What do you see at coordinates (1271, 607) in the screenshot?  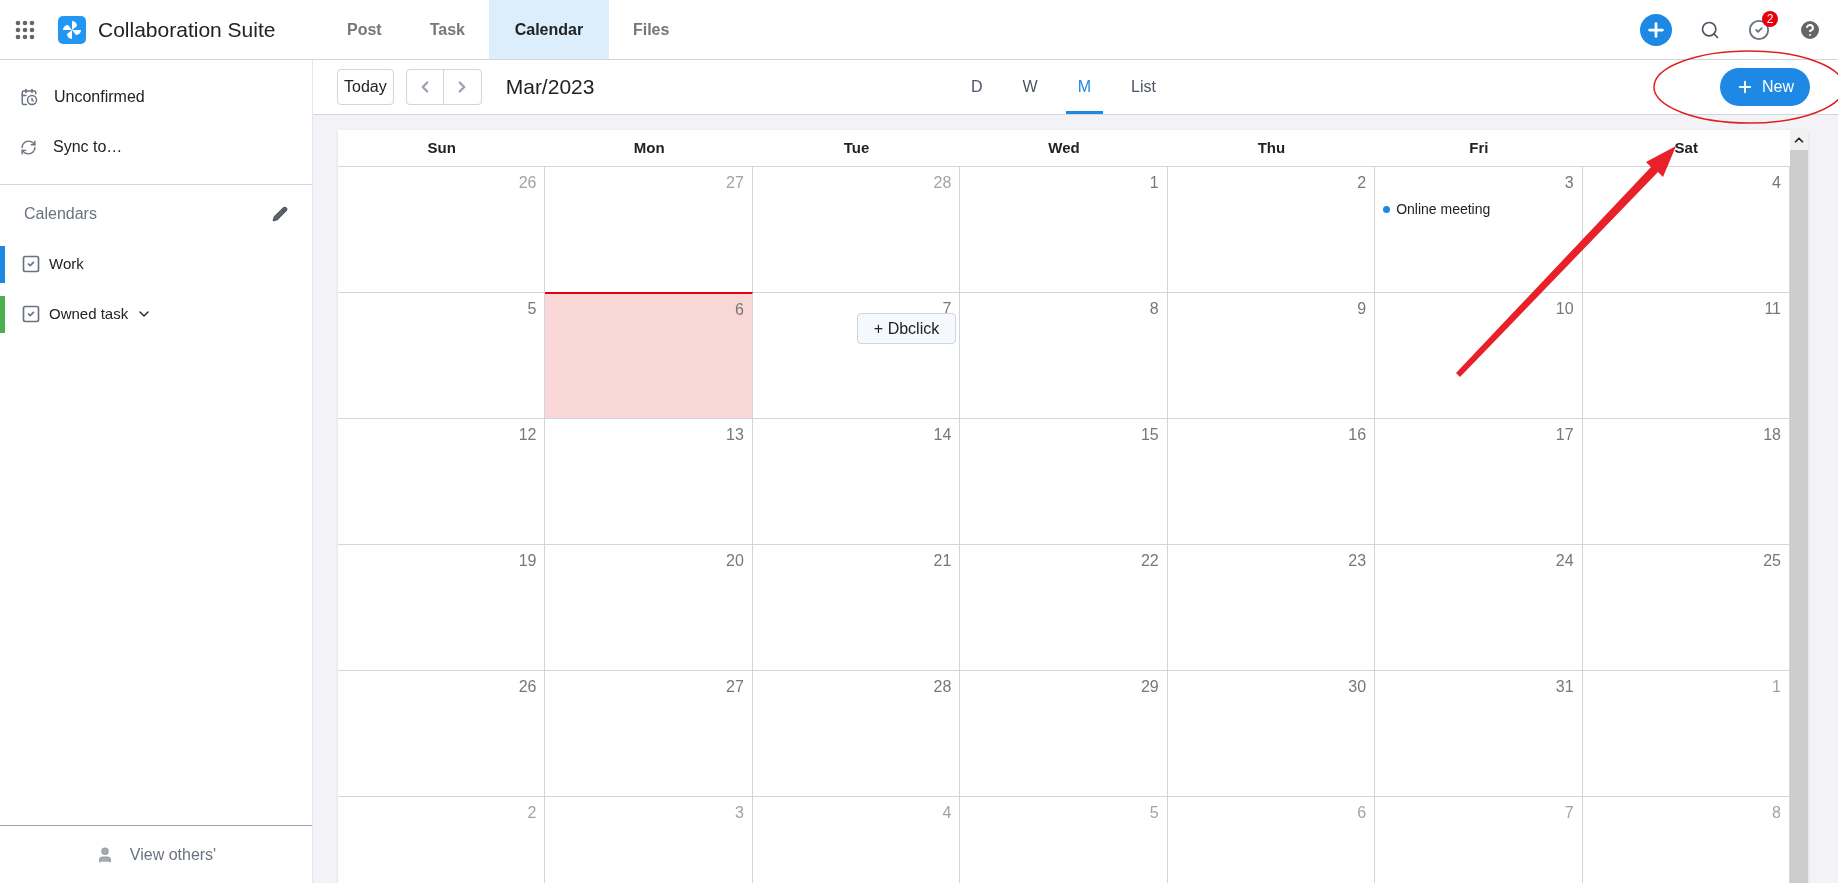 I see `day-cell: 23` at bounding box center [1271, 607].